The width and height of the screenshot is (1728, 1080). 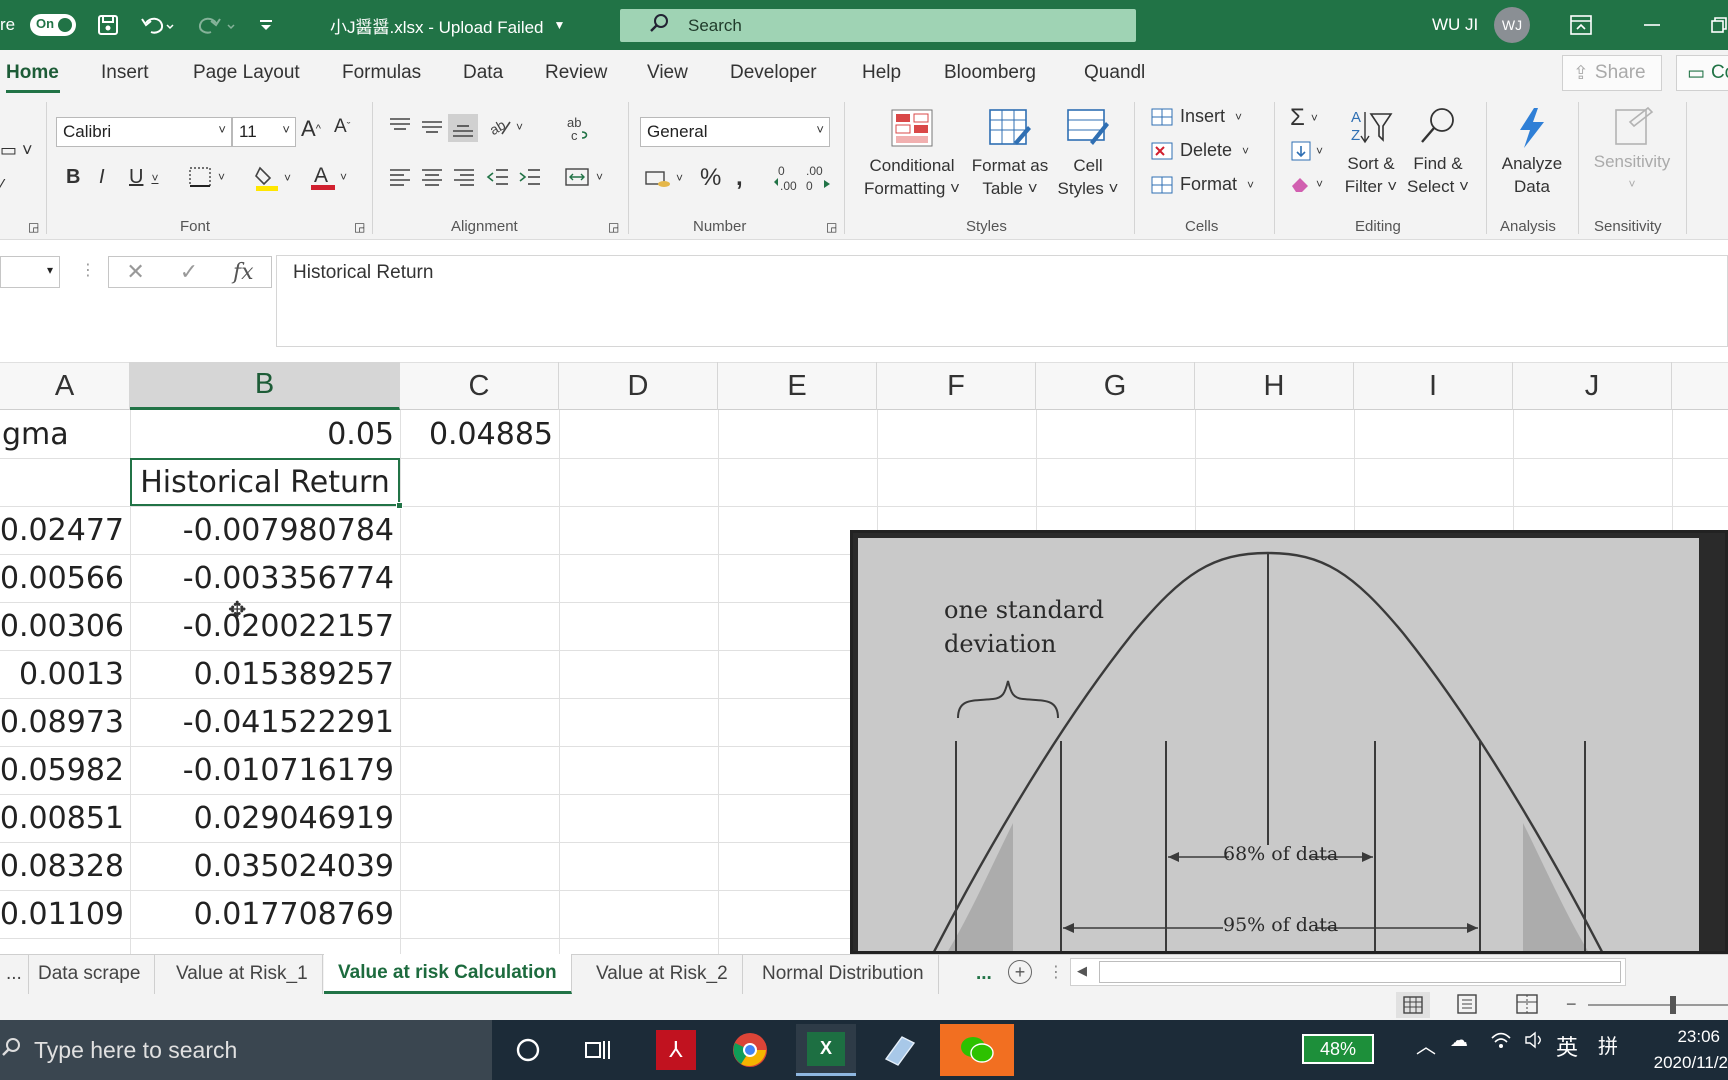 What do you see at coordinates (265, 770) in the screenshot?
I see `cell-b8: -0.010716179` at bounding box center [265, 770].